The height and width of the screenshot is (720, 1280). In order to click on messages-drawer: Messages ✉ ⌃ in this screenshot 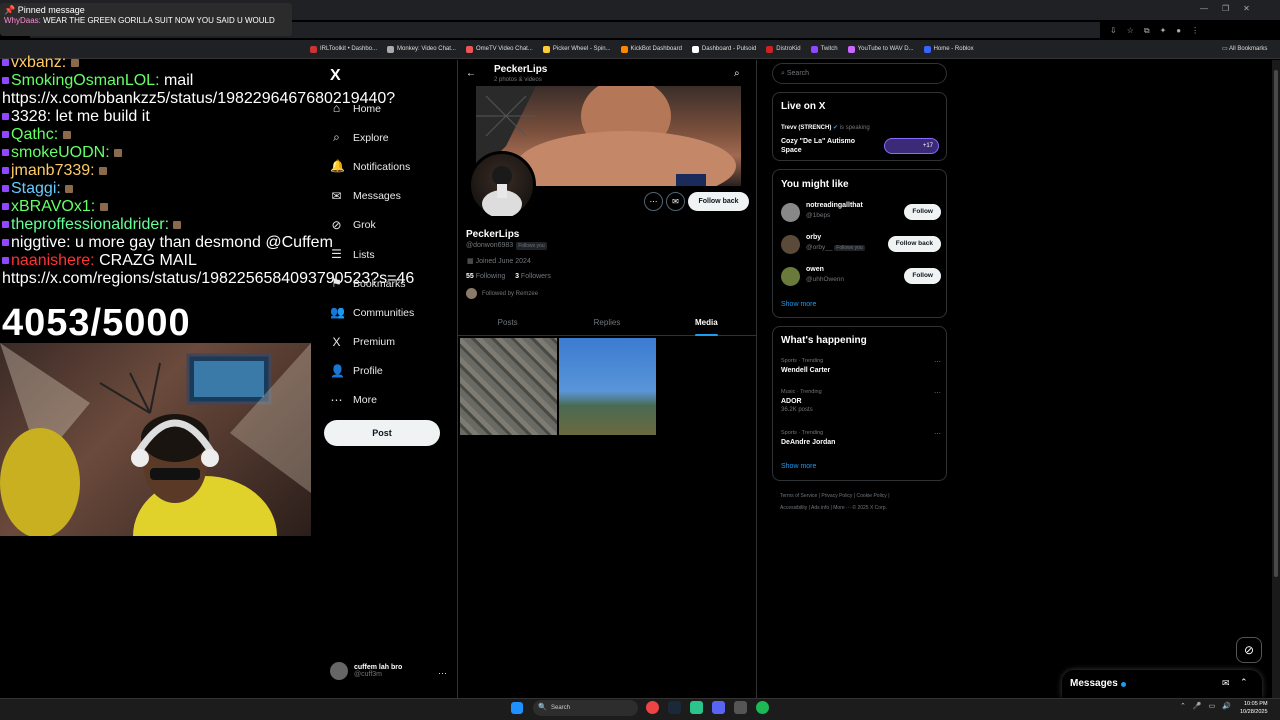, I will do `click(1162, 684)`.